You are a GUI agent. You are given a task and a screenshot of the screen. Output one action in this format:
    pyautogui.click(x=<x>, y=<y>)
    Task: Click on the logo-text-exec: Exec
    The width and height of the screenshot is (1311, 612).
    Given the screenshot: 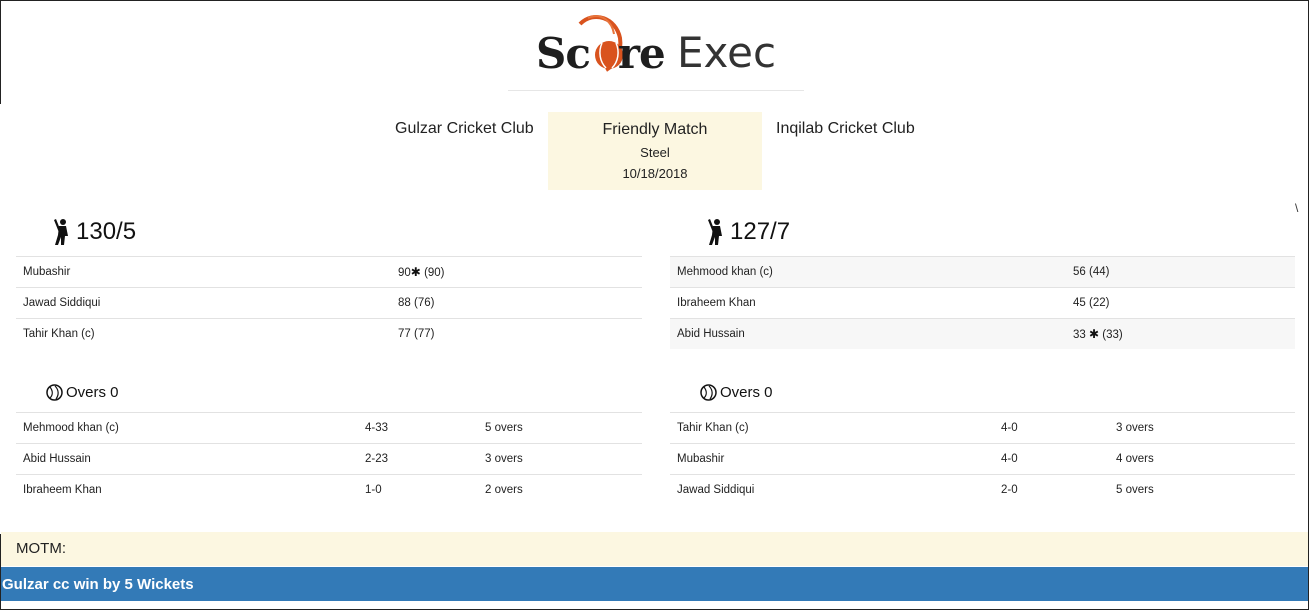 What is the action you would take?
    pyautogui.click(x=727, y=52)
    